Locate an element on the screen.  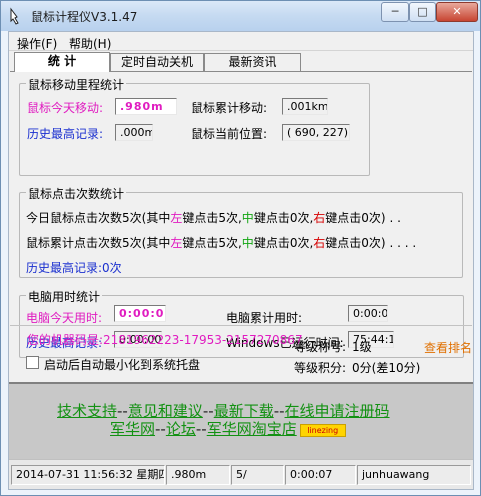
maximize-button: □ is located at coordinates (422, 12).